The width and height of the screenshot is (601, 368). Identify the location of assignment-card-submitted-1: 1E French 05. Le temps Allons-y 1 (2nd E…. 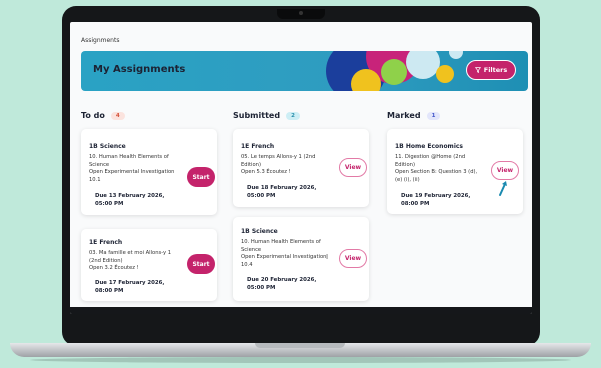
(301, 168).